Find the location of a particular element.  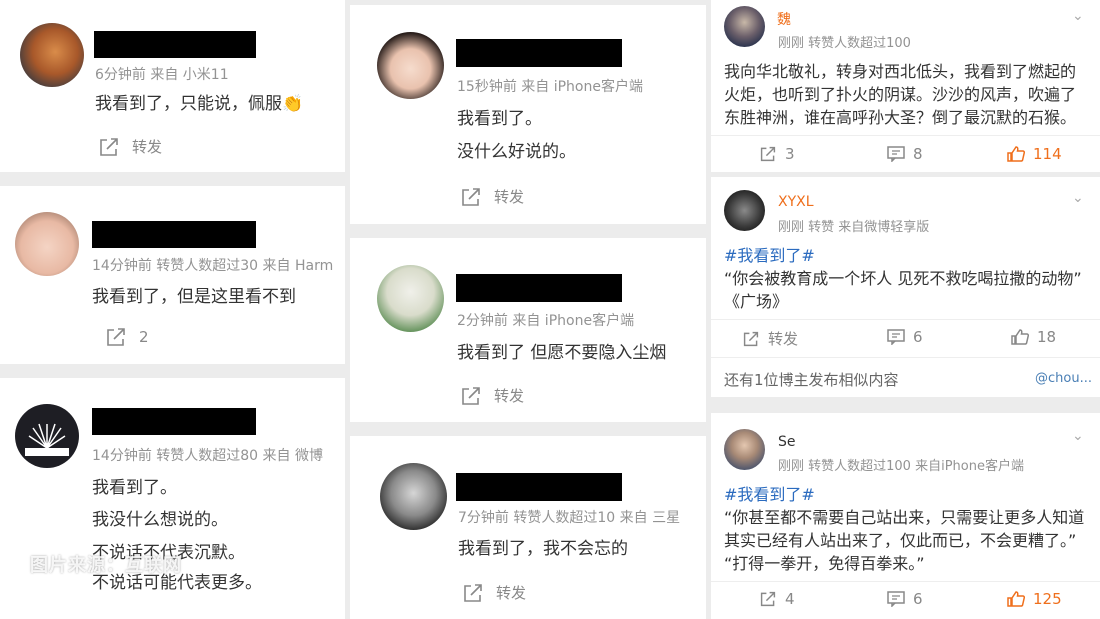

avatar-woman is located at coordinates (410, 65).